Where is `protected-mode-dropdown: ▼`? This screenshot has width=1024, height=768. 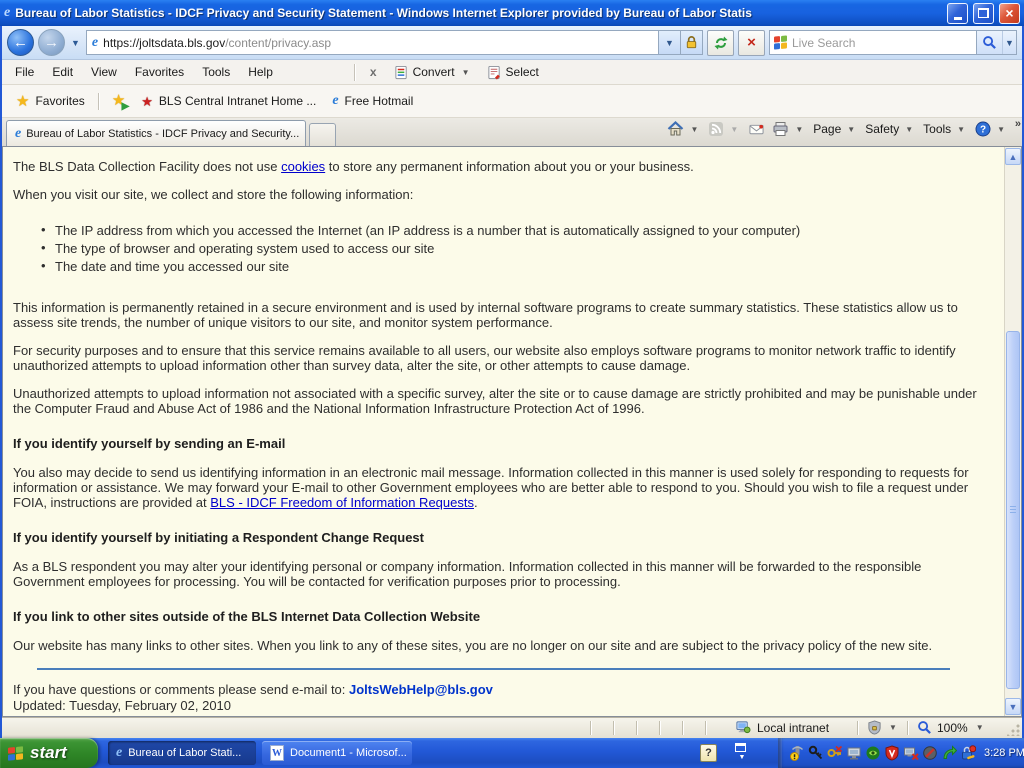
protected-mode-dropdown: ▼ is located at coordinates (893, 727).